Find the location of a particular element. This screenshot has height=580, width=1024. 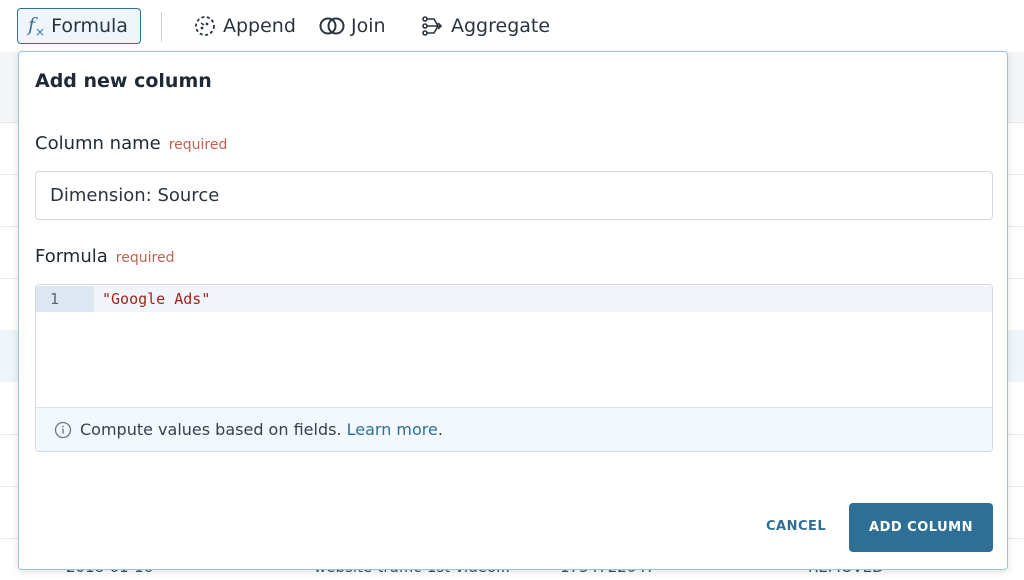

append-button: Append is located at coordinates (244, 26).